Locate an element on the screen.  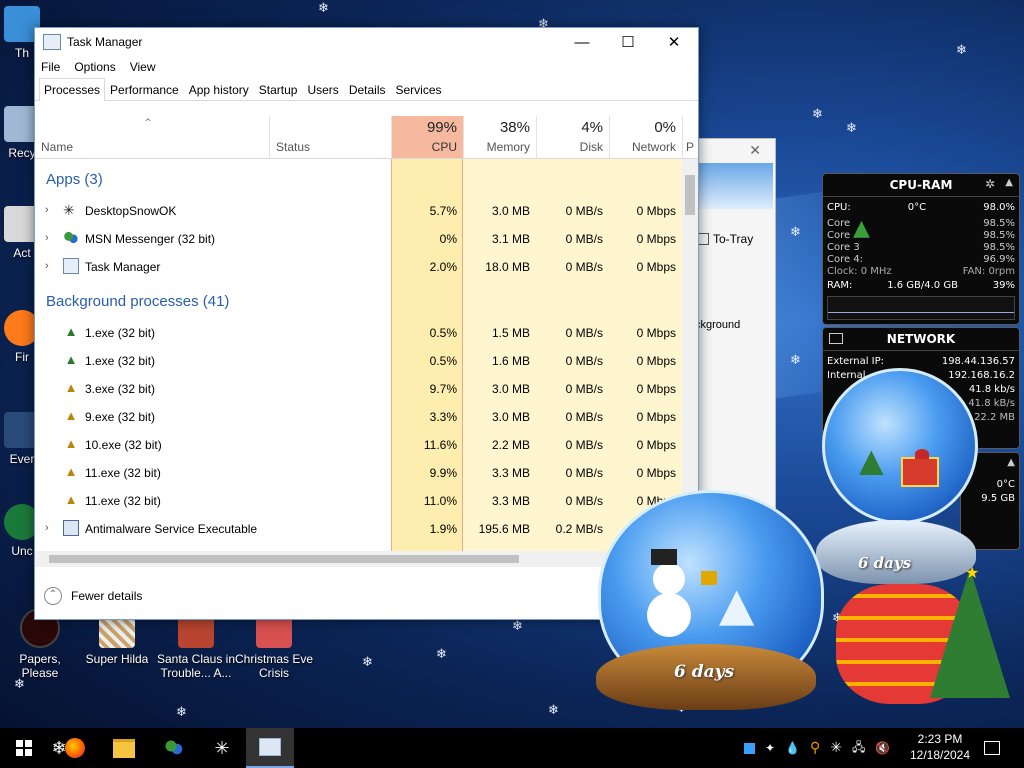
desktop-icon-christmas-eve-crisis: Christmas Eve Crisis is located at coordinates (274, 646).